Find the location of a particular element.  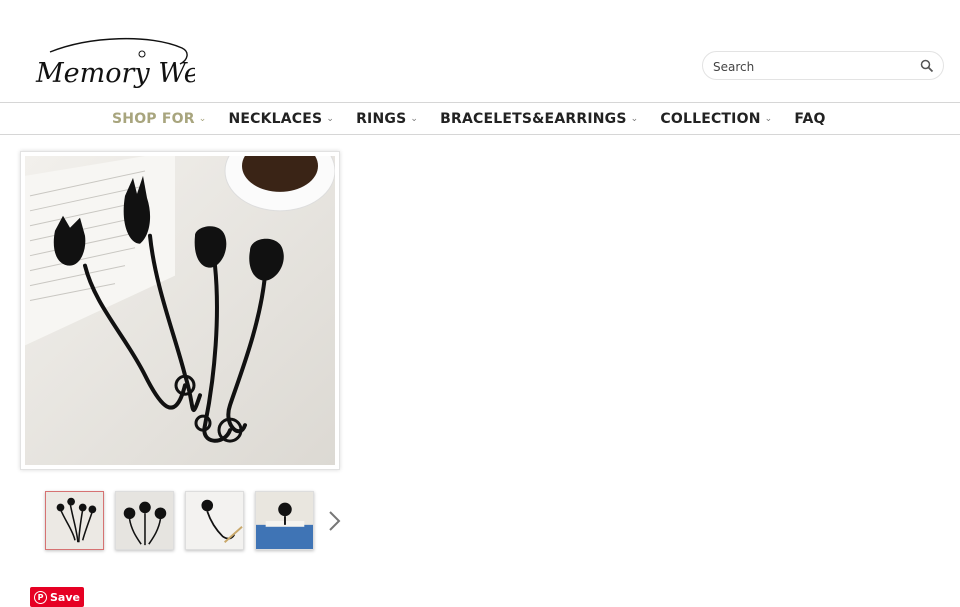

nav-item-rings: RINGS ⌄ is located at coordinates (387, 119).